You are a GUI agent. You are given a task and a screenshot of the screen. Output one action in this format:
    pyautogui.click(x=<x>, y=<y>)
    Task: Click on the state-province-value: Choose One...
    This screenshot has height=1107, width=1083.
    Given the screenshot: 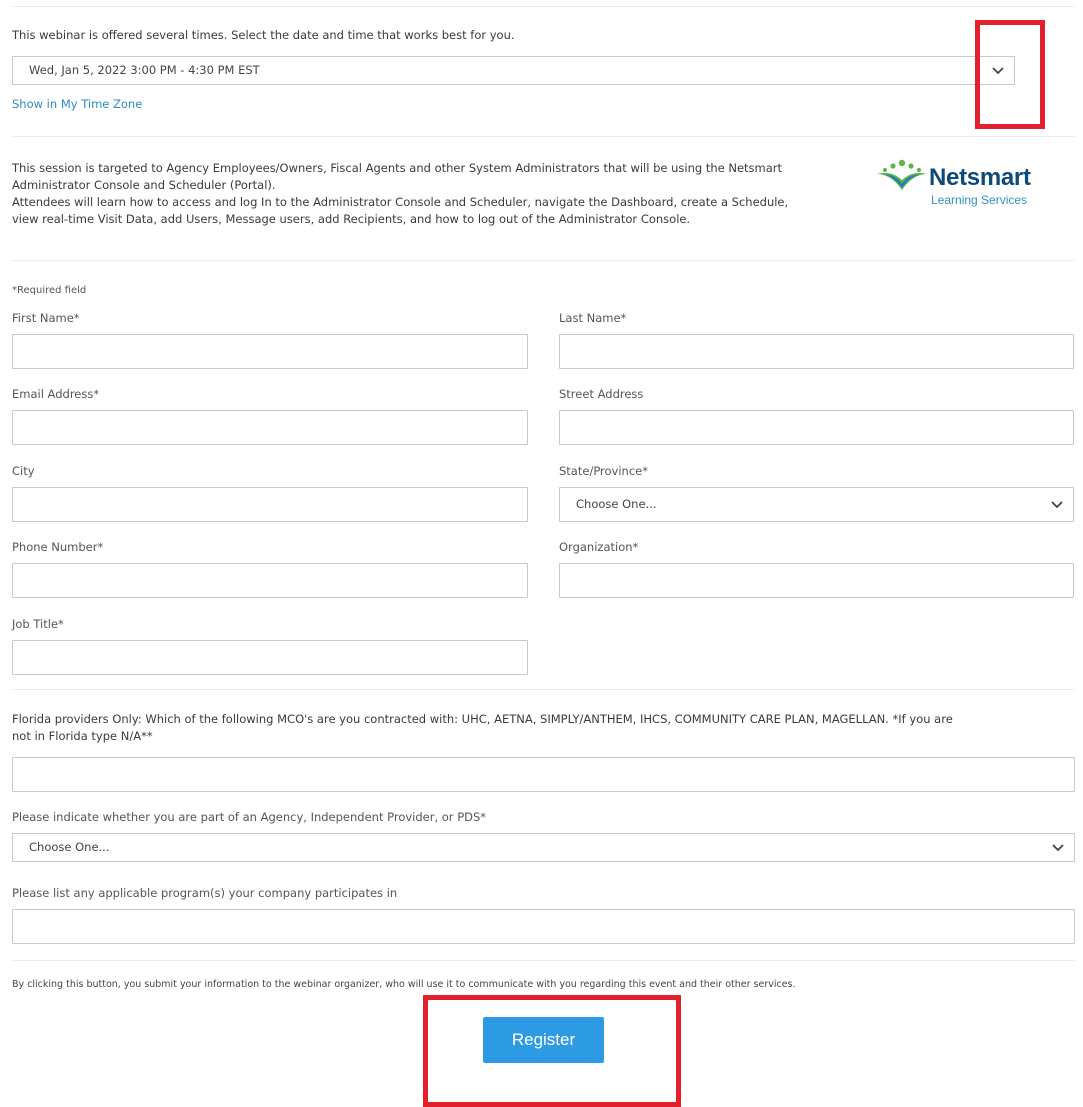 What is the action you would take?
    pyautogui.click(x=616, y=504)
    